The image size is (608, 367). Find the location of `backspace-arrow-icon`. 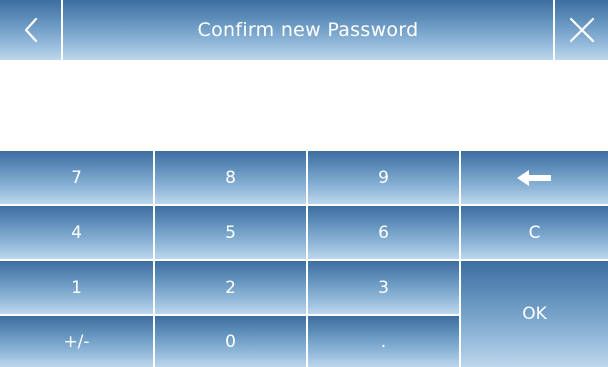

backspace-arrow-icon is located at coordinates (534, 178).